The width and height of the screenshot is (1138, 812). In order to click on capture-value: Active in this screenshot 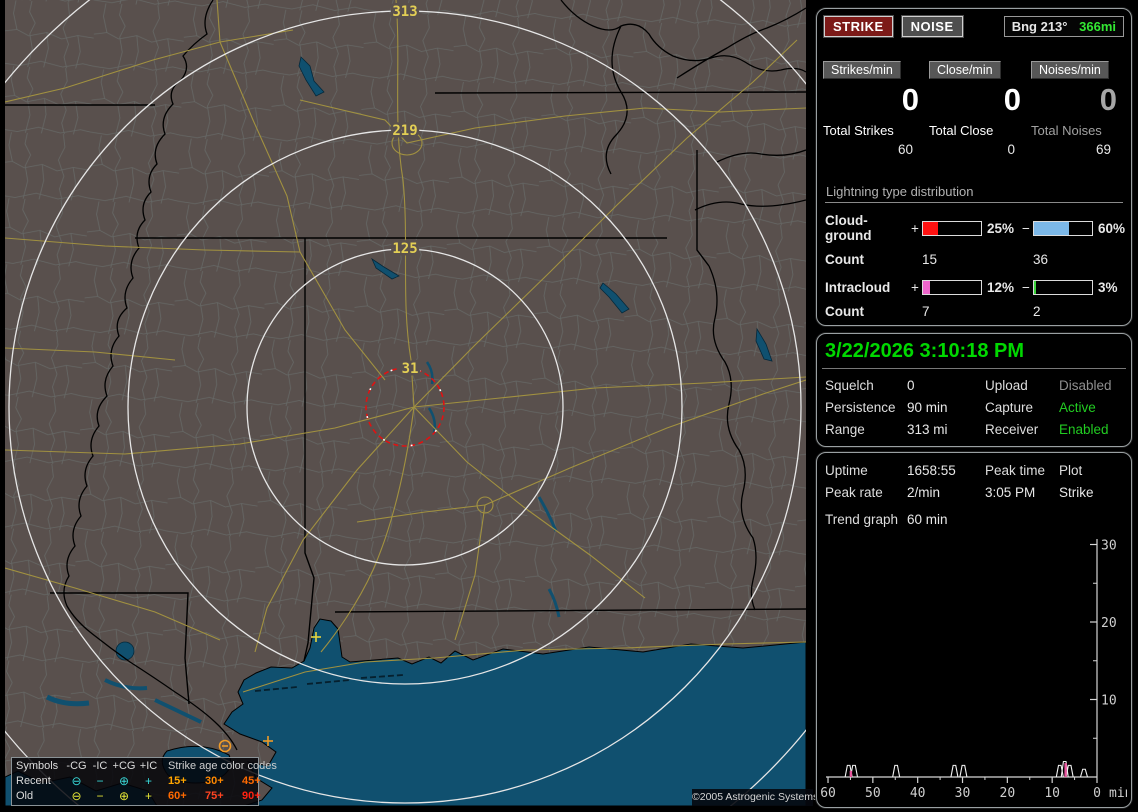, I will do `click(1077, 407)`.